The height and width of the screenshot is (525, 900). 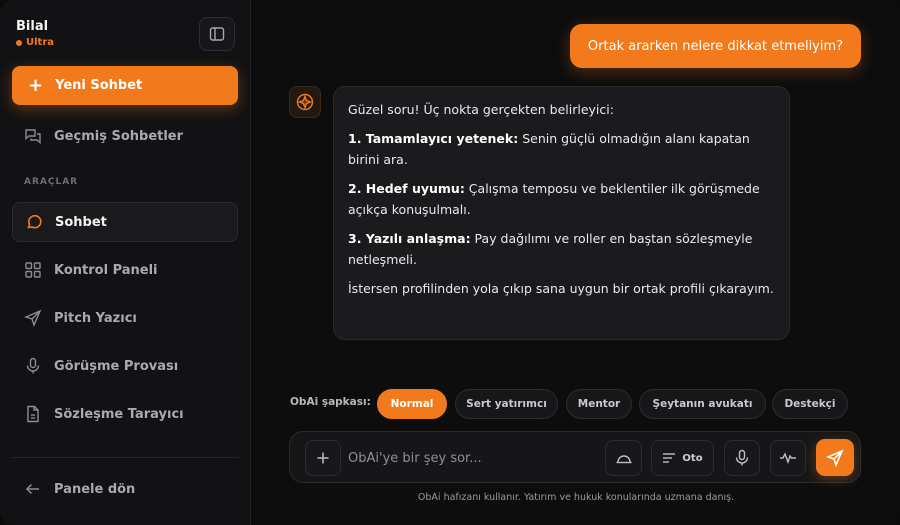 I want to click on attach-button, so click(x=323, y=458).